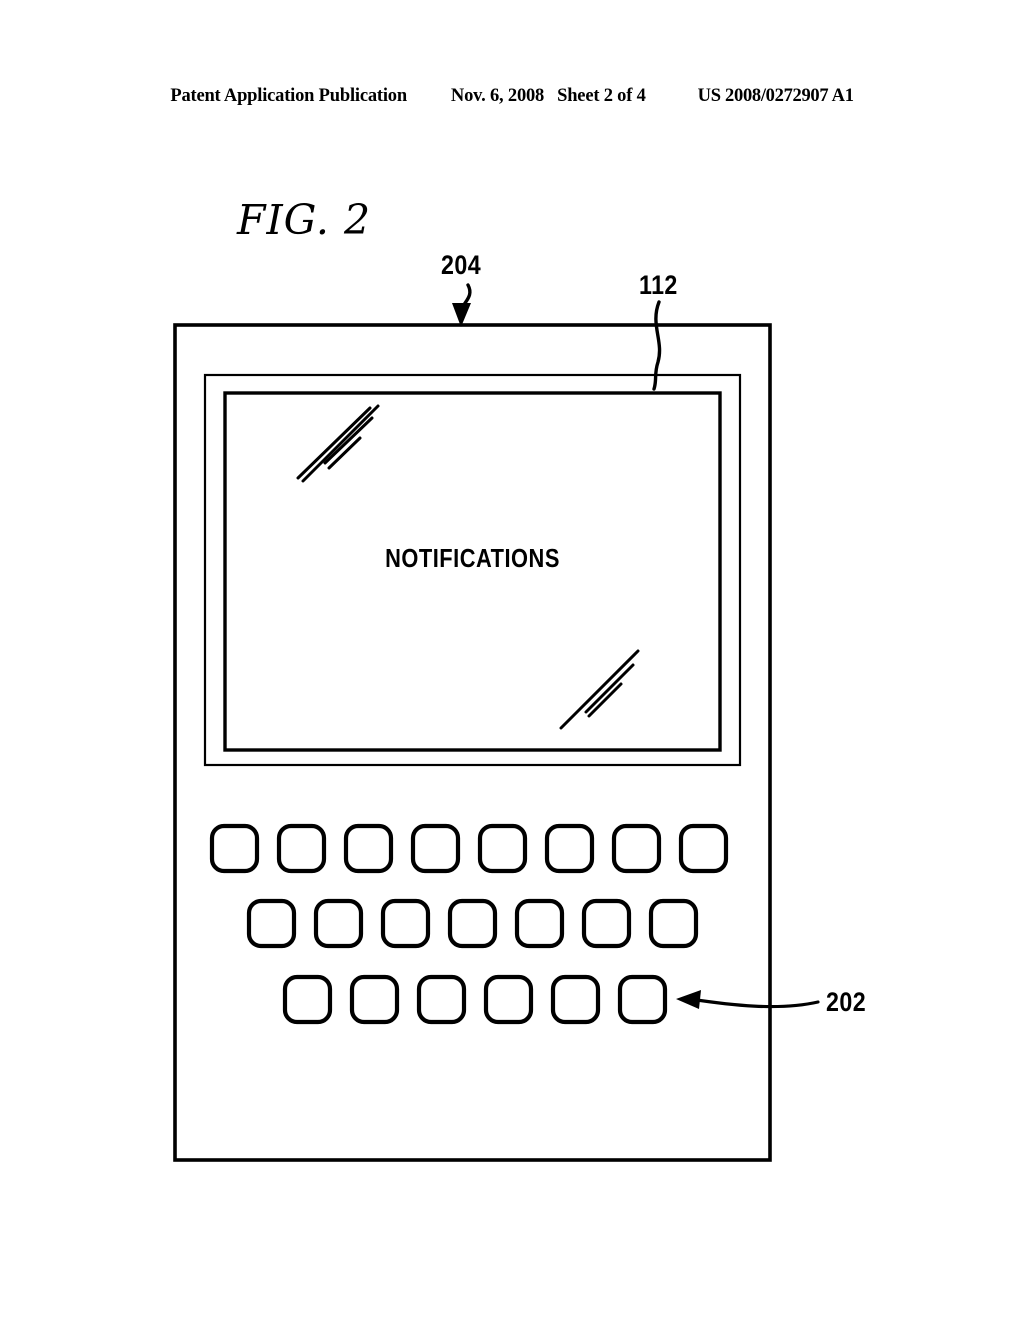  What do you see at coordinates (472, 558) in the screenshot?
I see `screen-notifications-text: NOTIFICATIONS` at bounding box center [472, 558].